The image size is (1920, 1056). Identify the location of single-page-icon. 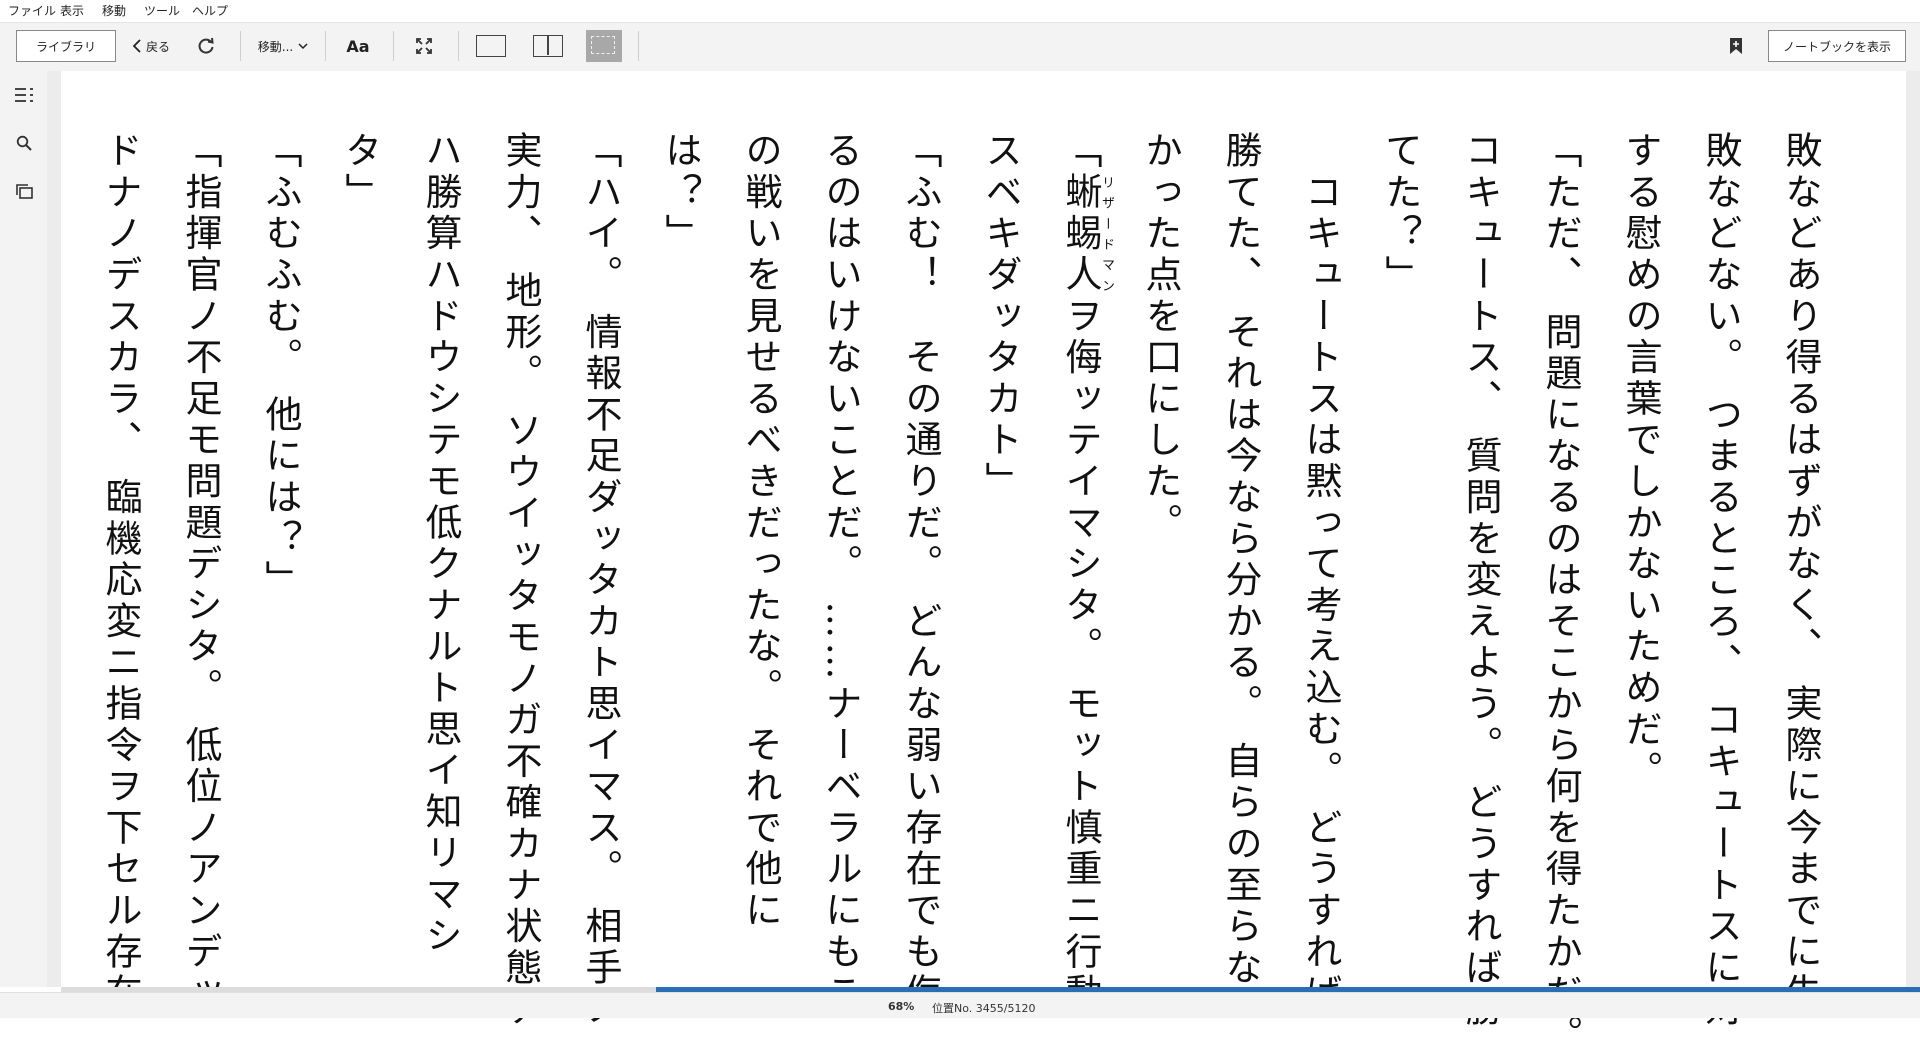
(491, 46).